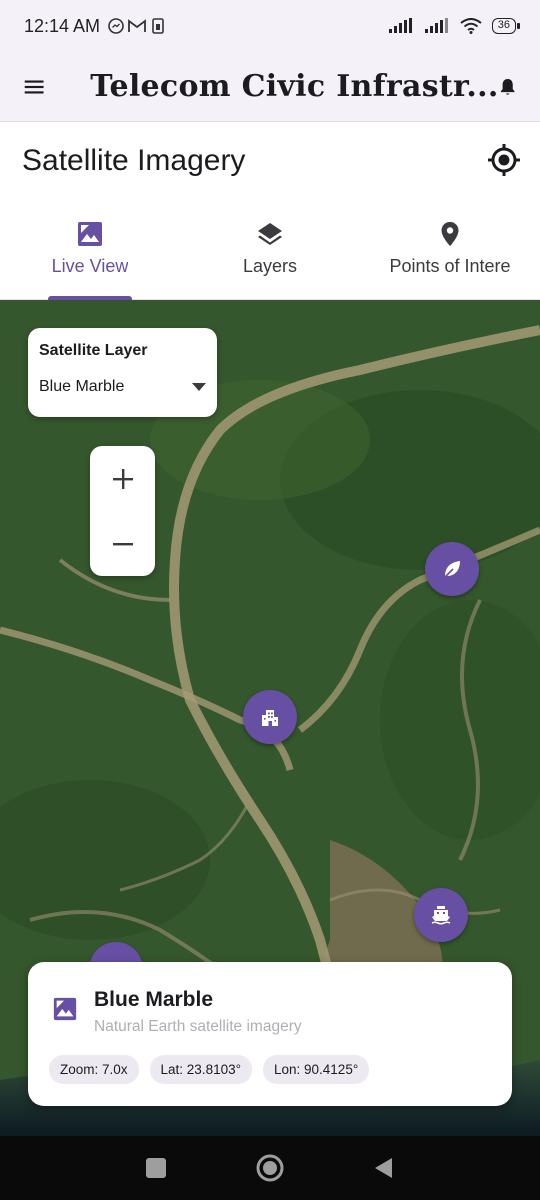 The width and height of the screenshot is (540, 1200). What do you see at coordinates (199, 387) in the screenshot?
I see `dropdown-arrow-icon` at bounding box center [199, 387].